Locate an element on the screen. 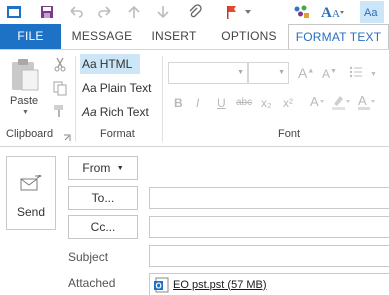 This screenshot has height=295, width=389. format-group-label: Format is located at coordinates (117, 134).